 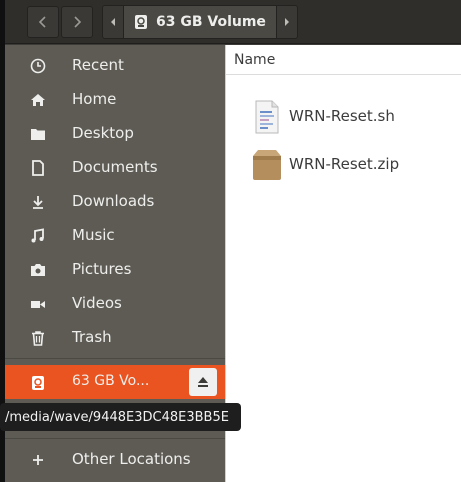 I want to click on chevron-left-icon, so click(x=42, y=22).